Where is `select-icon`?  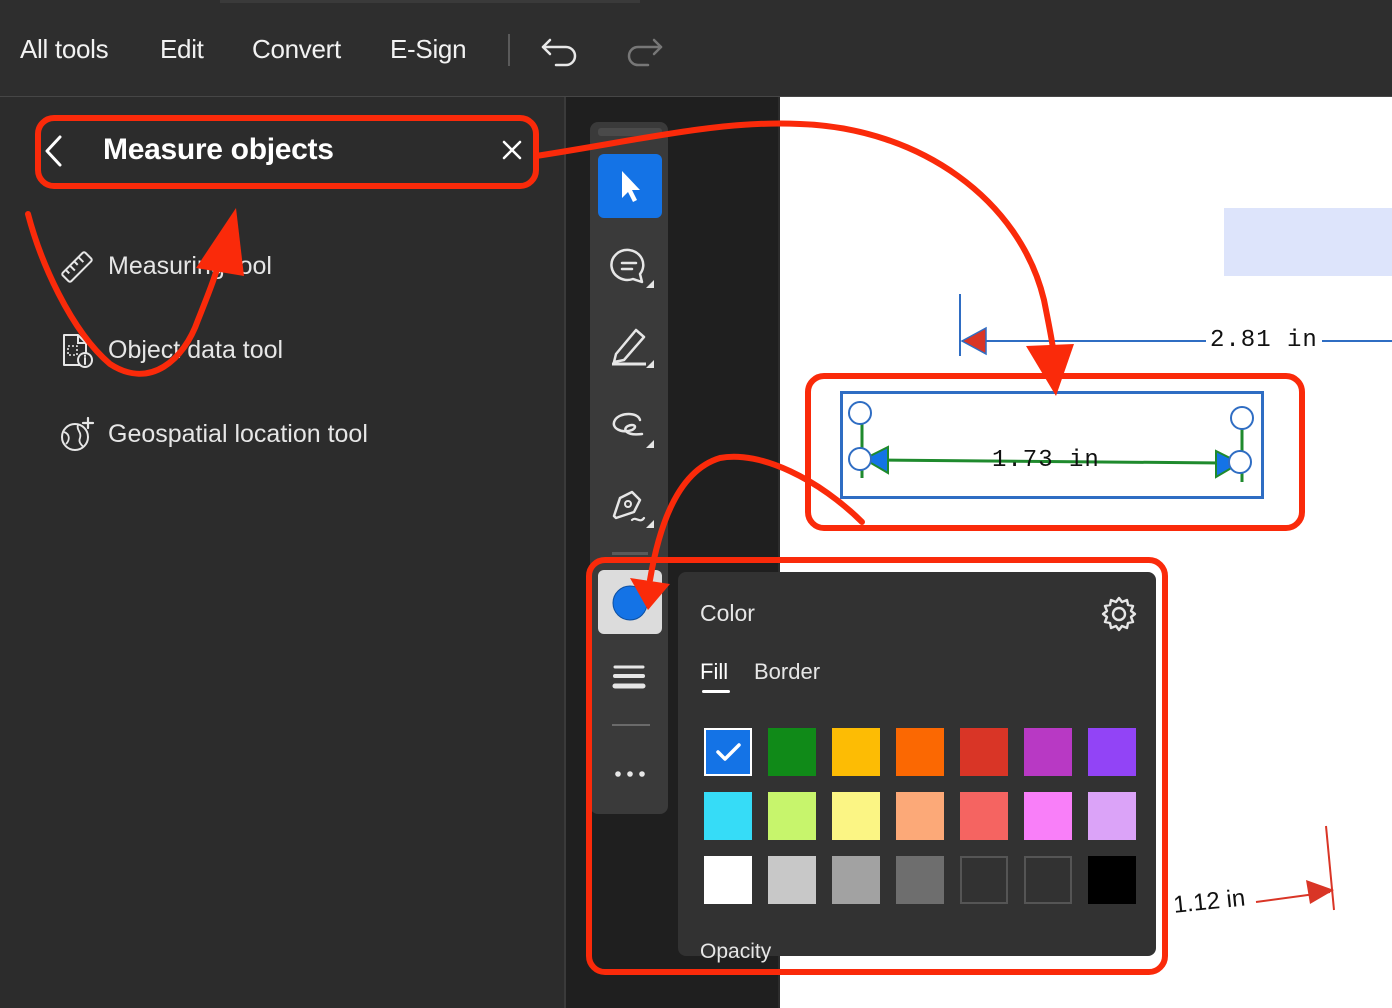 select-icon is located at coordinates (631, 186).